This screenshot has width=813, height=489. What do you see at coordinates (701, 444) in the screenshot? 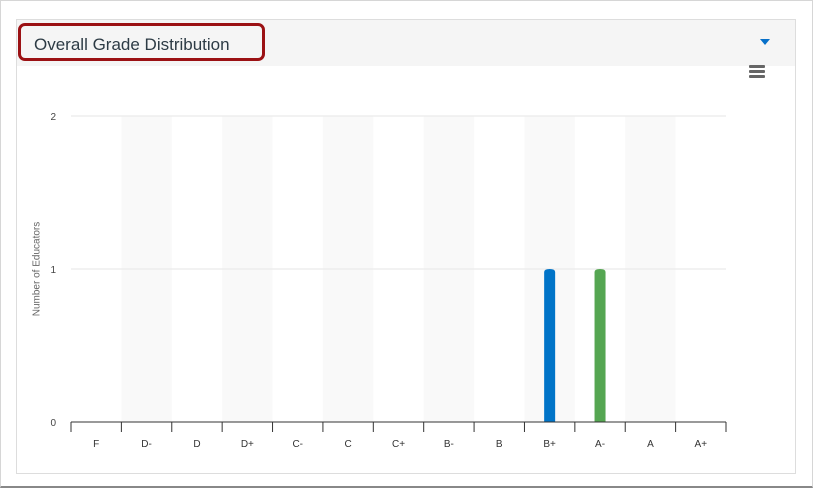
I see `x-tick-label: A+` at bounding box center [701, 444].